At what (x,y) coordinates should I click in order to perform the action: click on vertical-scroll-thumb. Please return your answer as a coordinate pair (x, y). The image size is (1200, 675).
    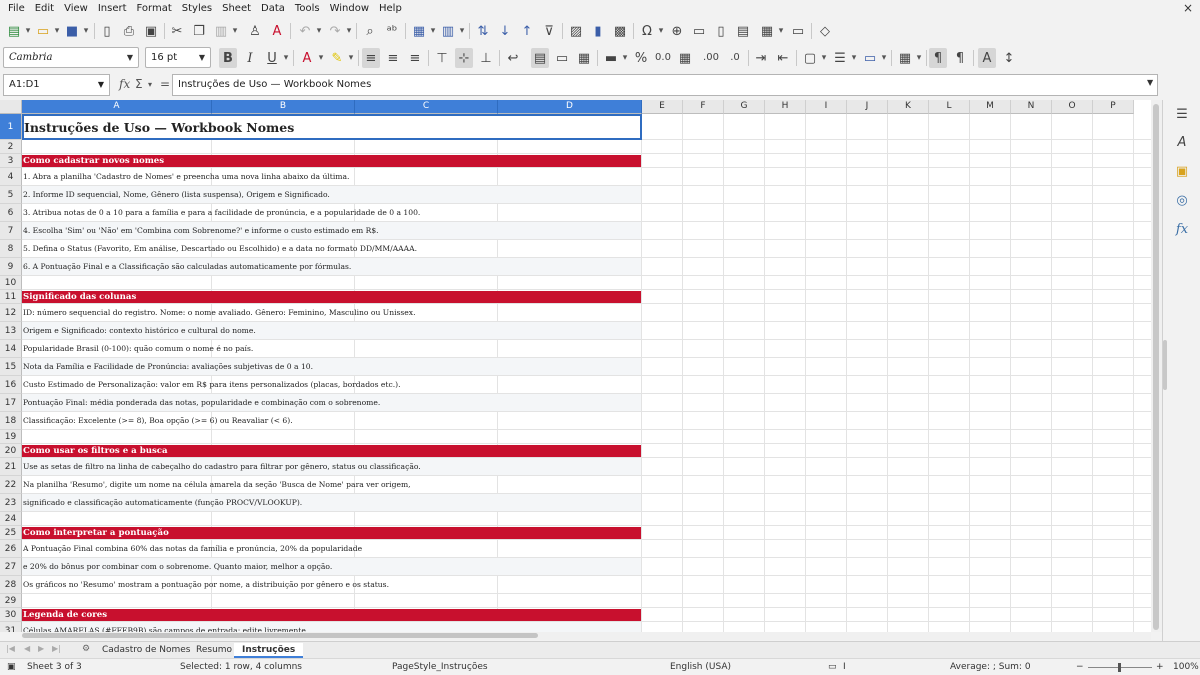
    Looking at the image, I should click on (1156, 367).